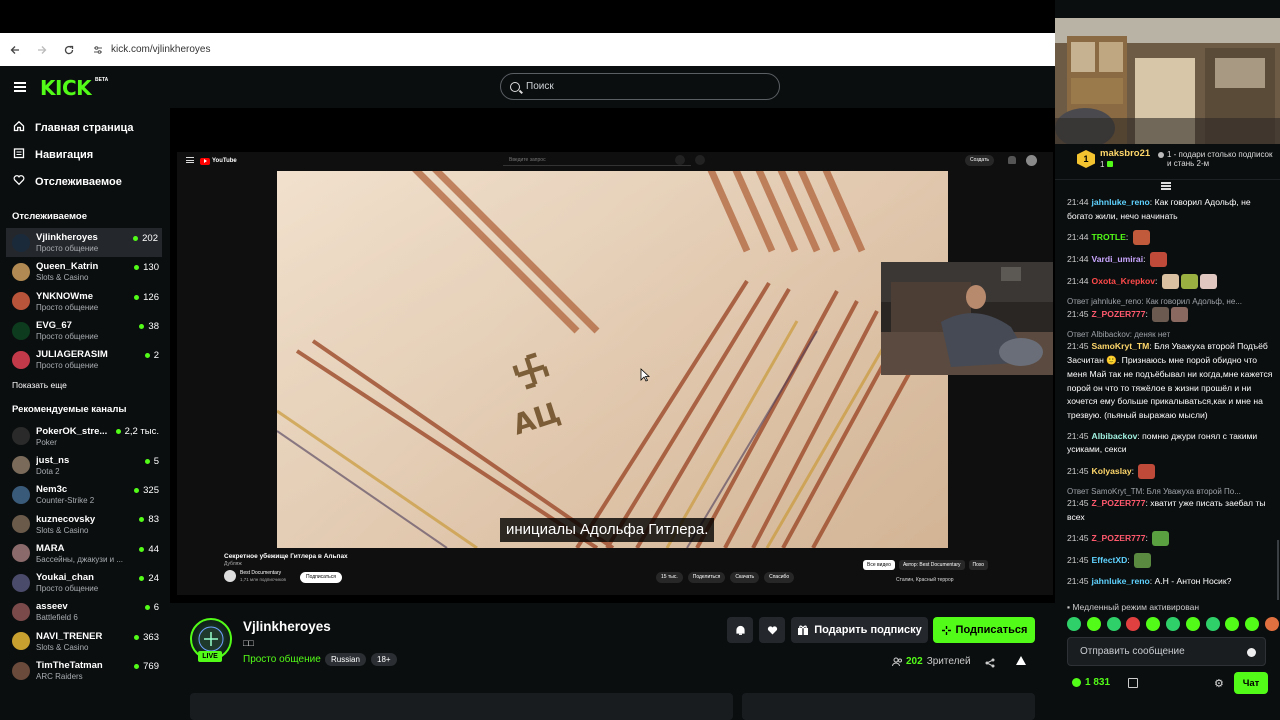 The height and width of the screenshot is (720, 1280). I want to click on warning-icon, so click(1021, 660).